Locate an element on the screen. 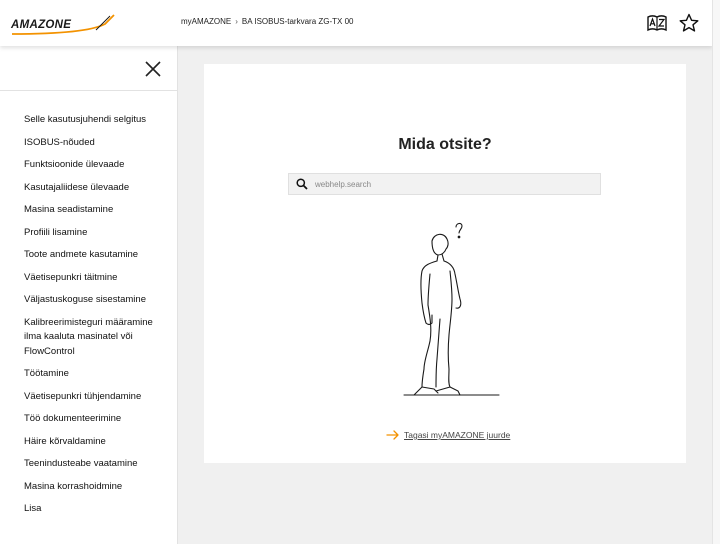 The width and height of the screenshot is (720, 544). back-link-text: Tagasi myAMAZONE juurde is located at coordinates (457, 435).